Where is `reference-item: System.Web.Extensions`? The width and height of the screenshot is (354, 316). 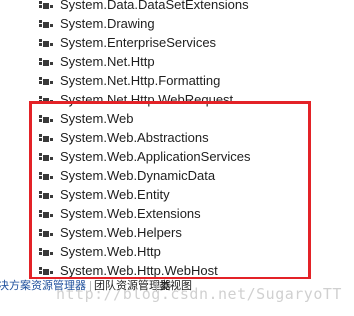 reference-item: System.Web.Extensions is located at coordinates (177, 213).